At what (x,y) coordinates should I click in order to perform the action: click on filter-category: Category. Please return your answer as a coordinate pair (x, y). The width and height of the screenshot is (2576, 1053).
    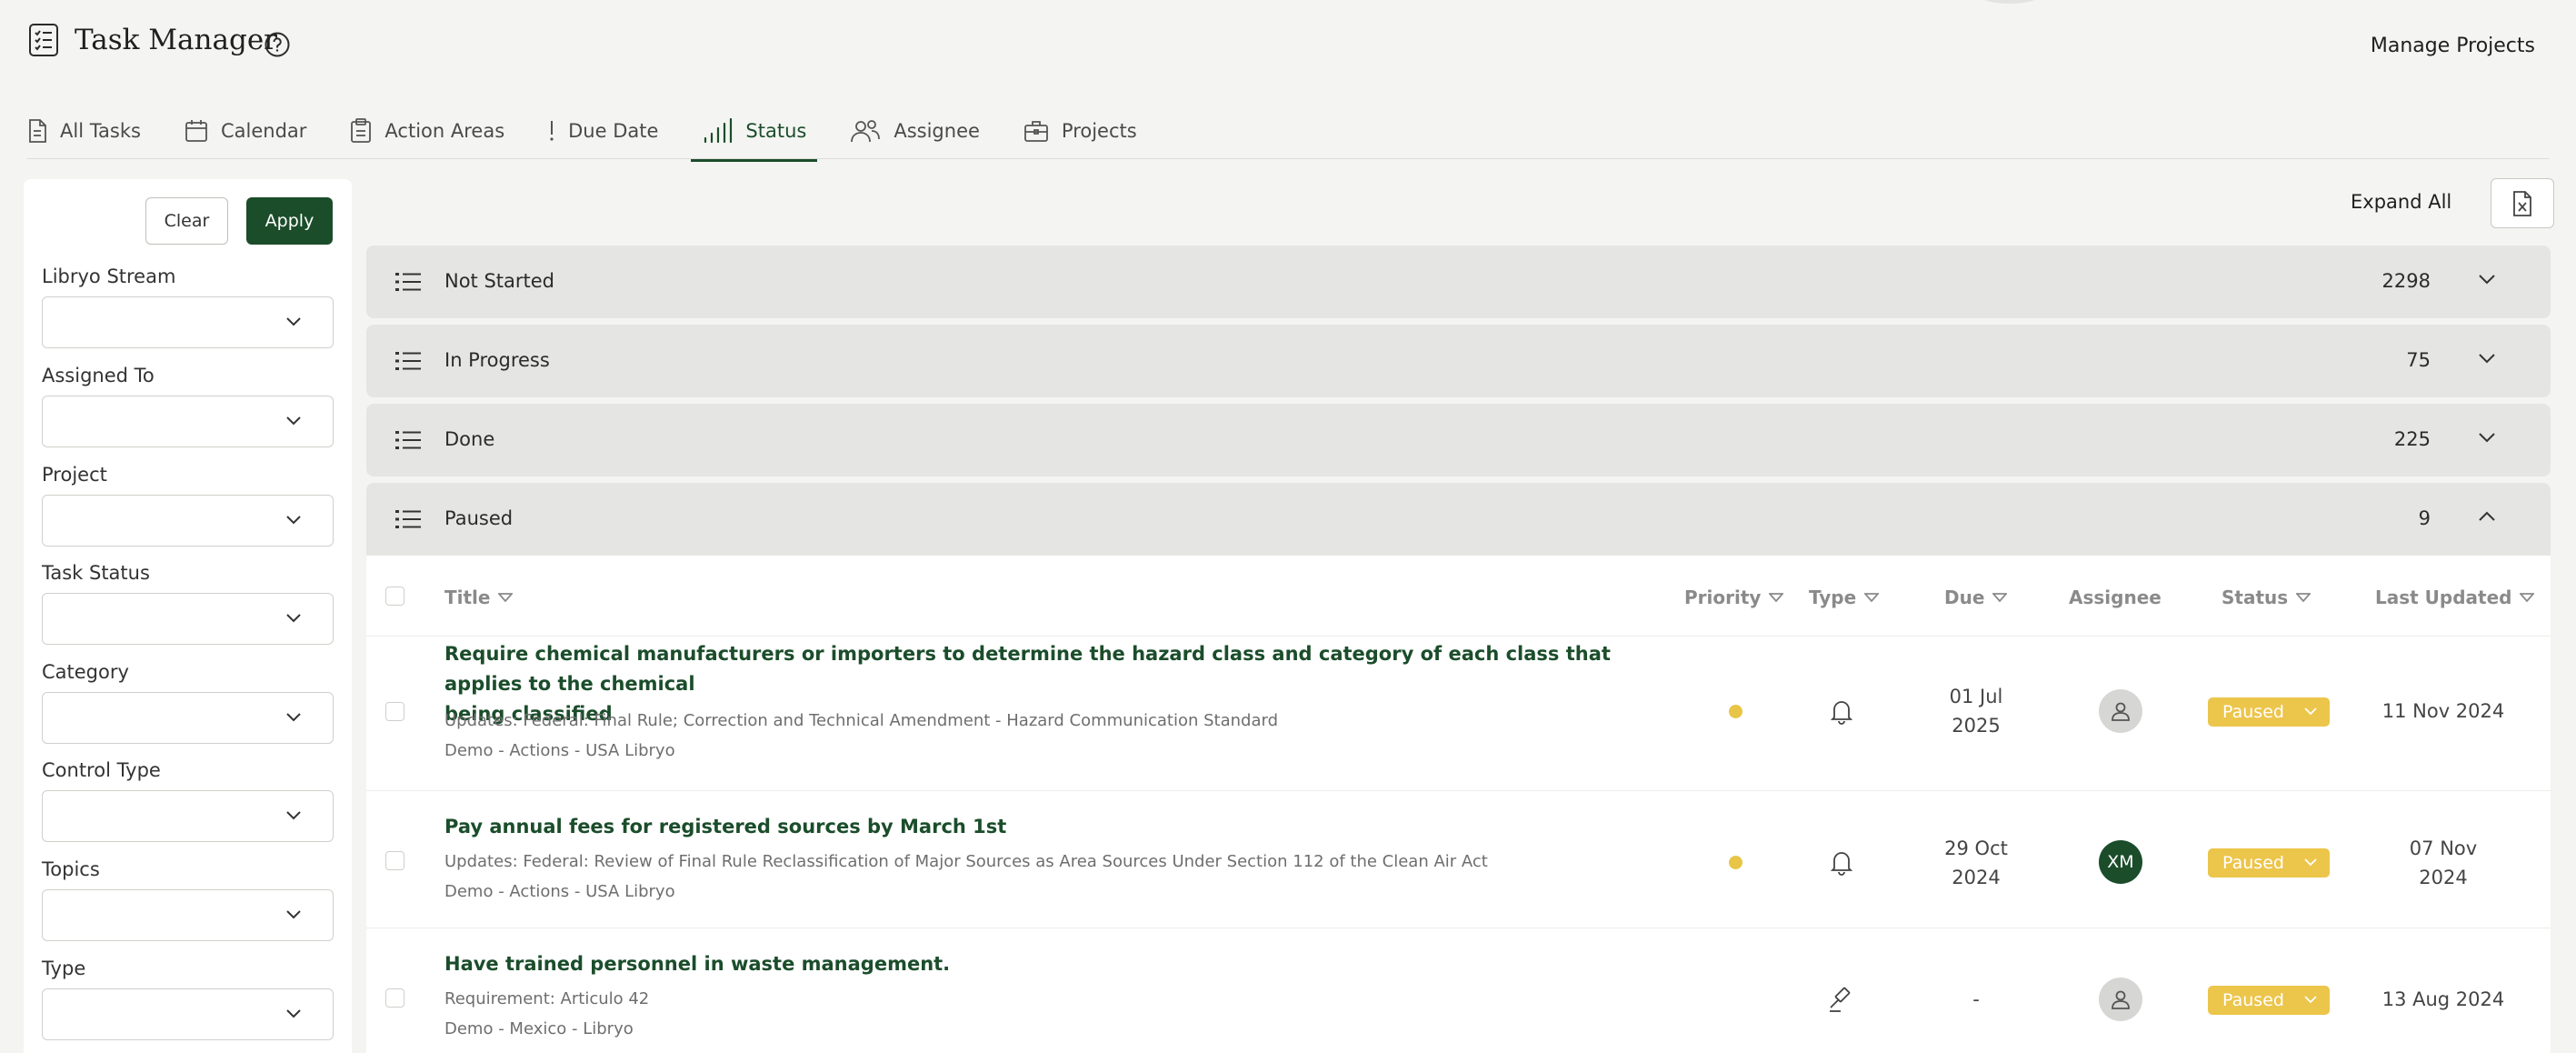
    Looking at the image, I should click on (188, 702).